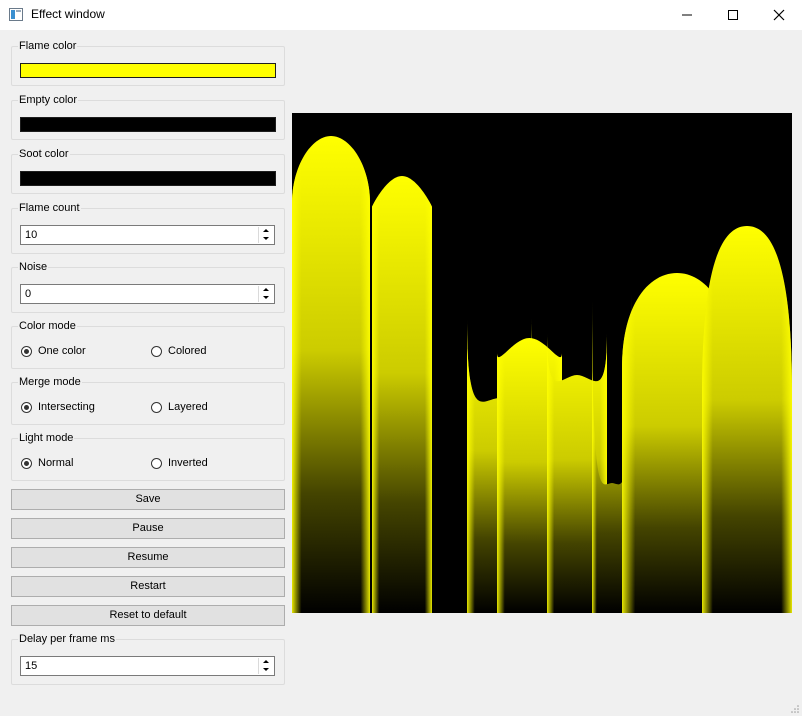 The width and height of the screenshot is (802, 716). What do you see at coordinates (68, 14) in the screenshot?
I see `window-title: Effect window` at bounding box center [68, 14].